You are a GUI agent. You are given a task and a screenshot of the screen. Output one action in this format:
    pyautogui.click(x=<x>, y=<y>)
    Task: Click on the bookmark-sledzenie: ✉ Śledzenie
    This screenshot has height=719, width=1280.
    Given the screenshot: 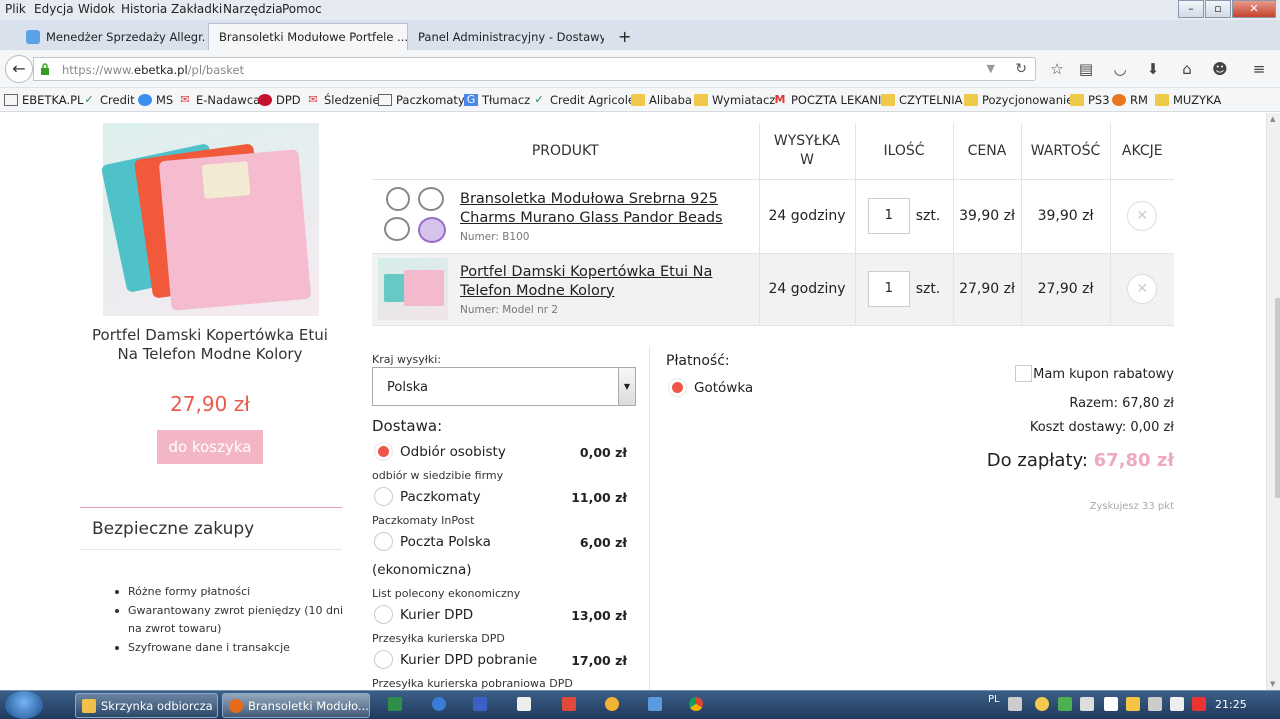 What is the action you would take?
    pyautogui.click(x=342, y=100)
    